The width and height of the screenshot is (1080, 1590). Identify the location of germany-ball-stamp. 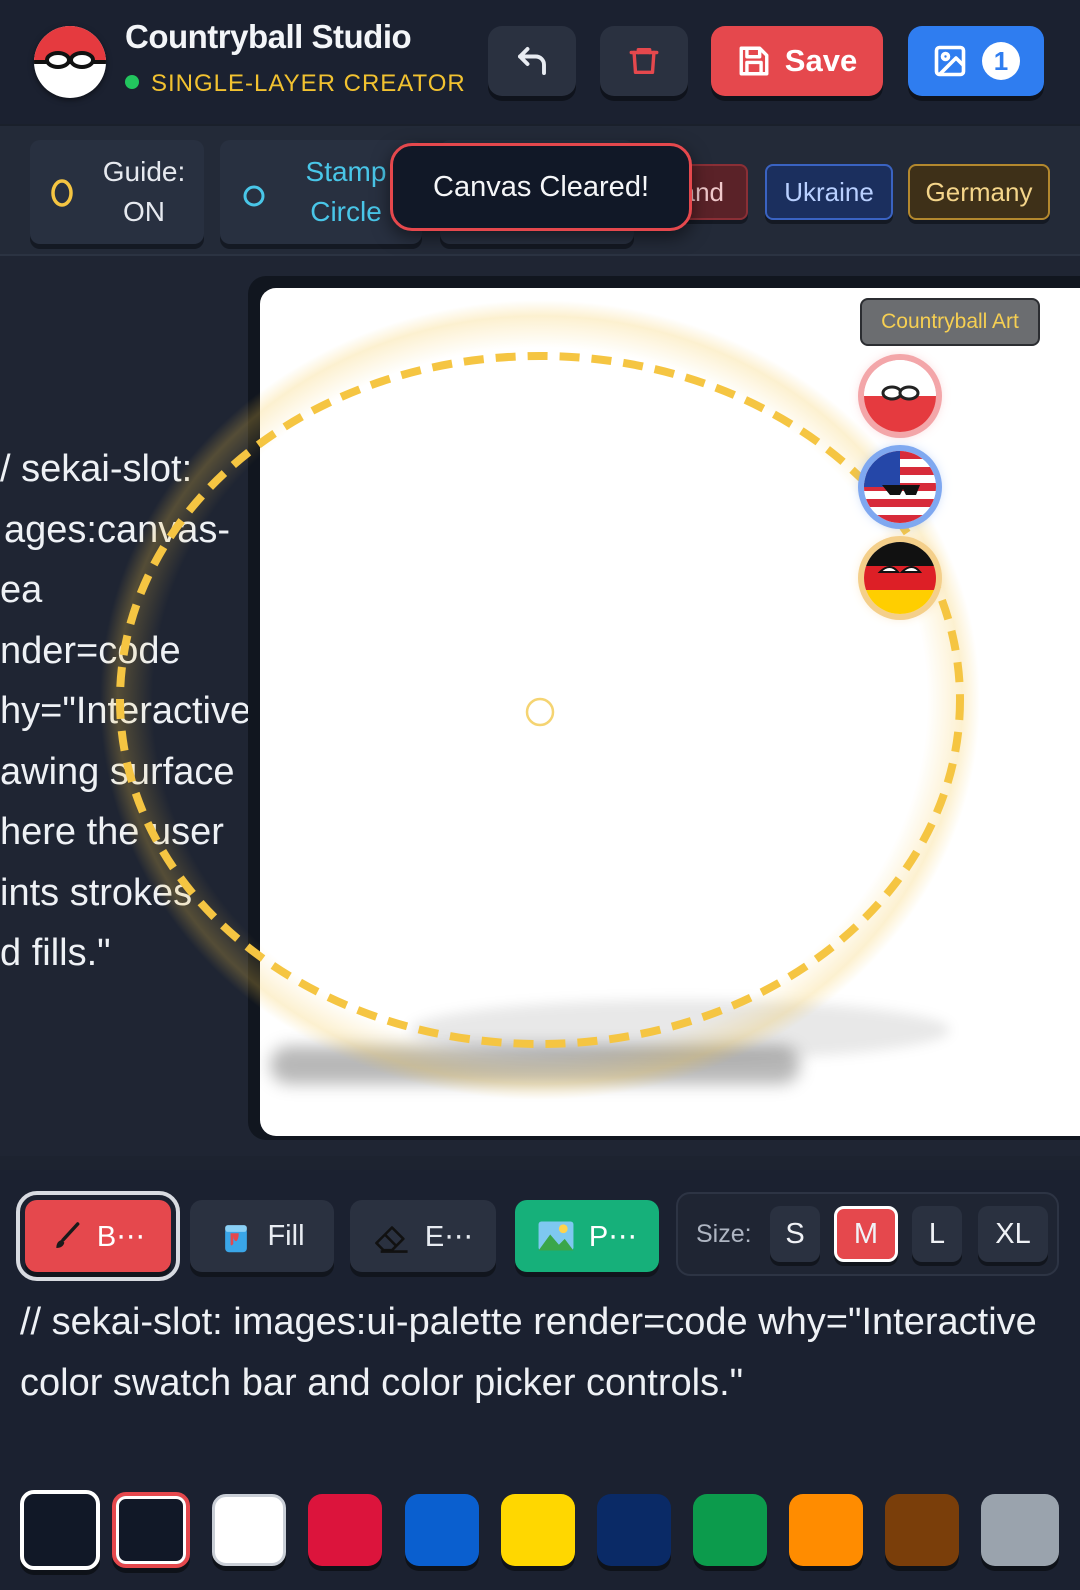
(900, 578).